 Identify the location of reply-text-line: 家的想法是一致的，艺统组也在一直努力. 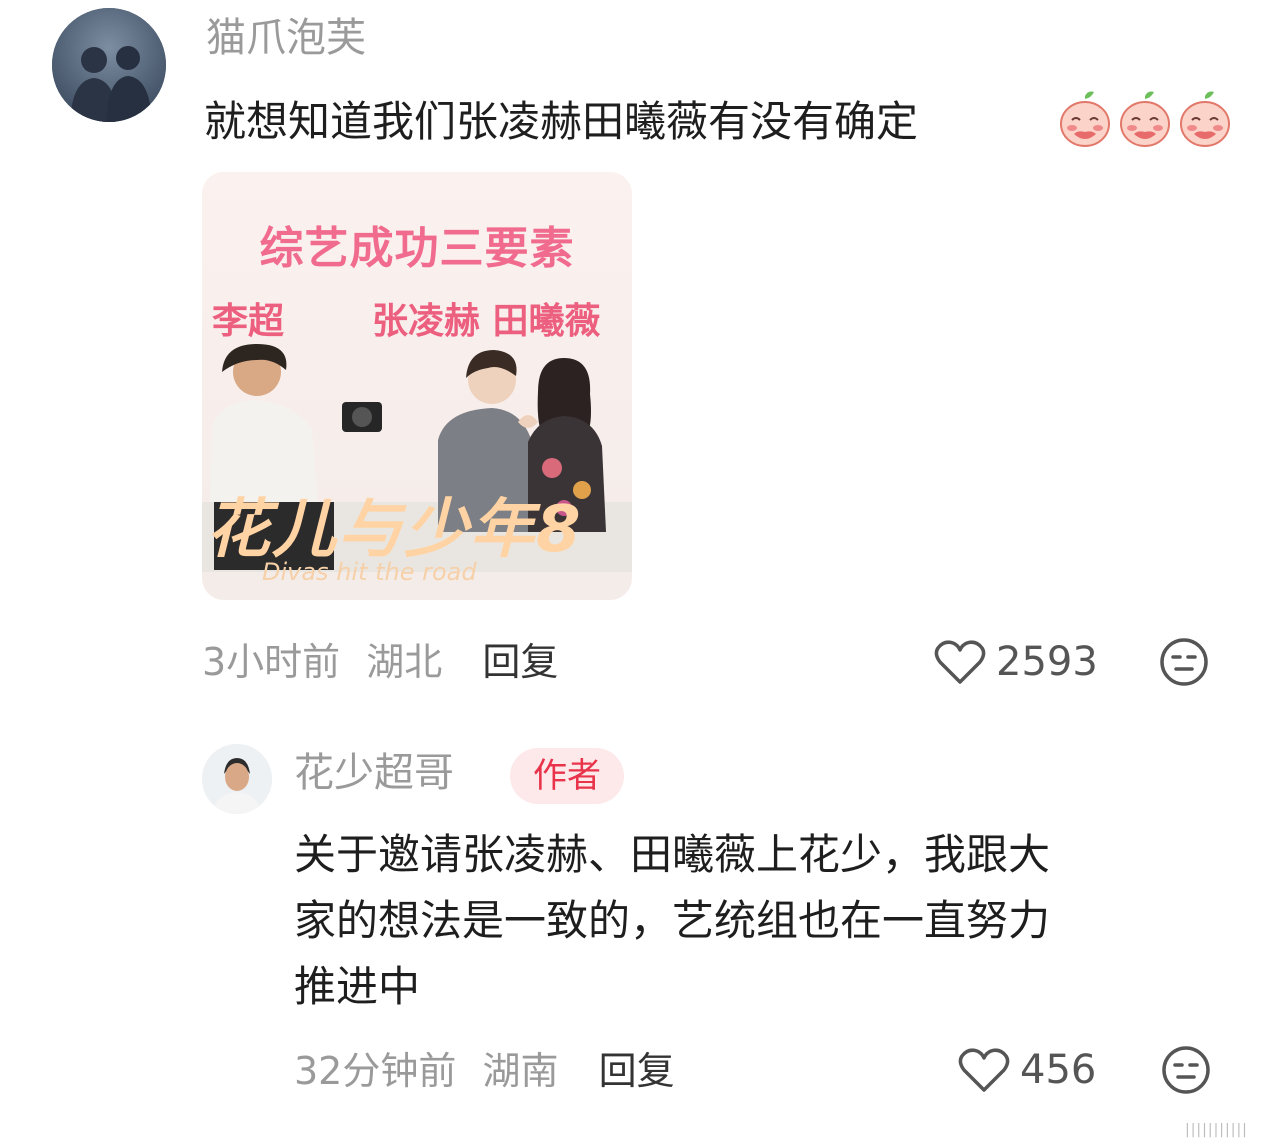
(672, 920).